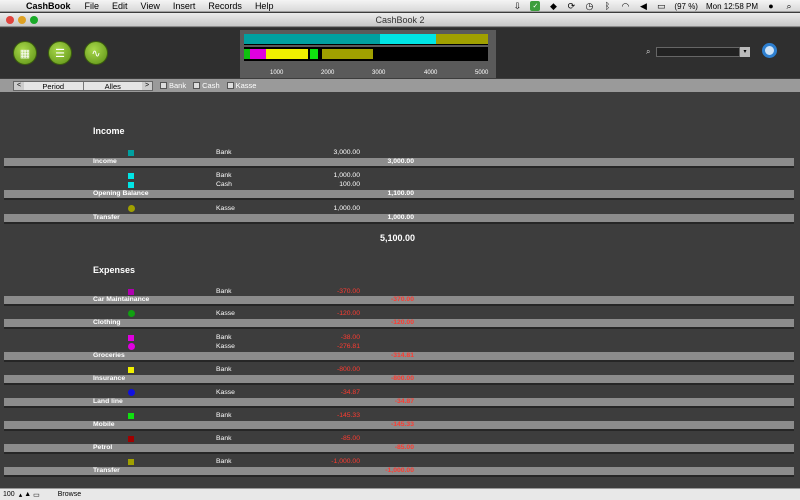 This screenshot has height=500, width=800. I want to click on table-view-button: ▦, so click(25, 53).